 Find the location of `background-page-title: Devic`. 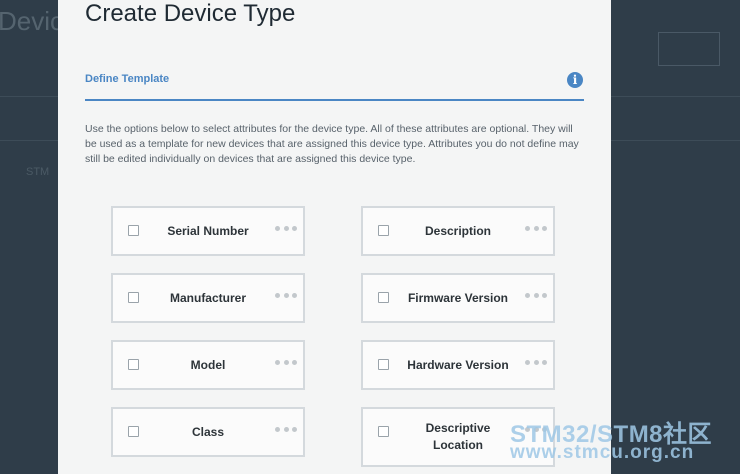

background-page-title: Devic is located at coordinates (32, 21).